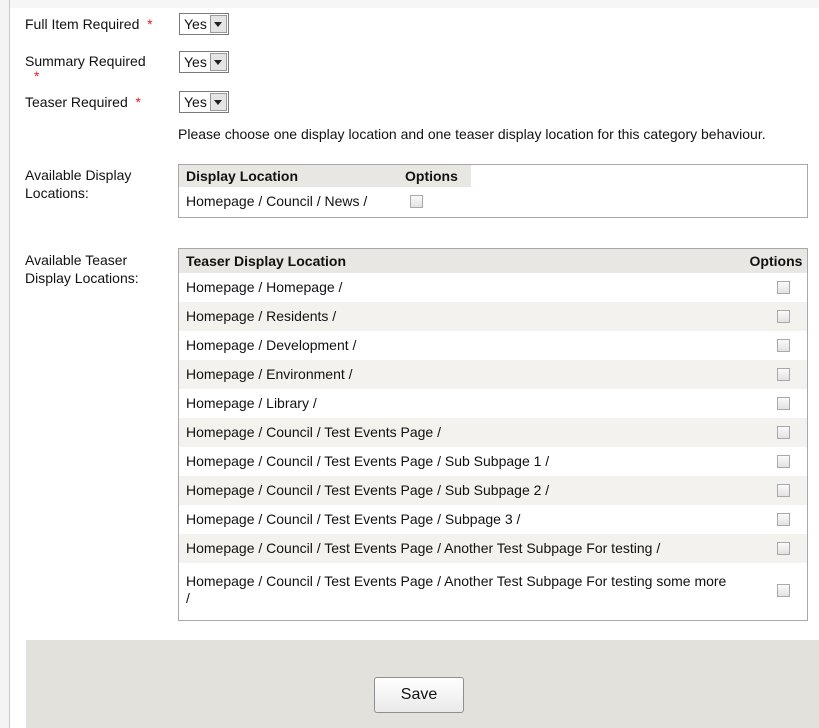 This screenshot has width=819, height=728. I want to click on display-locations-header: Display Location Options, so click(325, 176).